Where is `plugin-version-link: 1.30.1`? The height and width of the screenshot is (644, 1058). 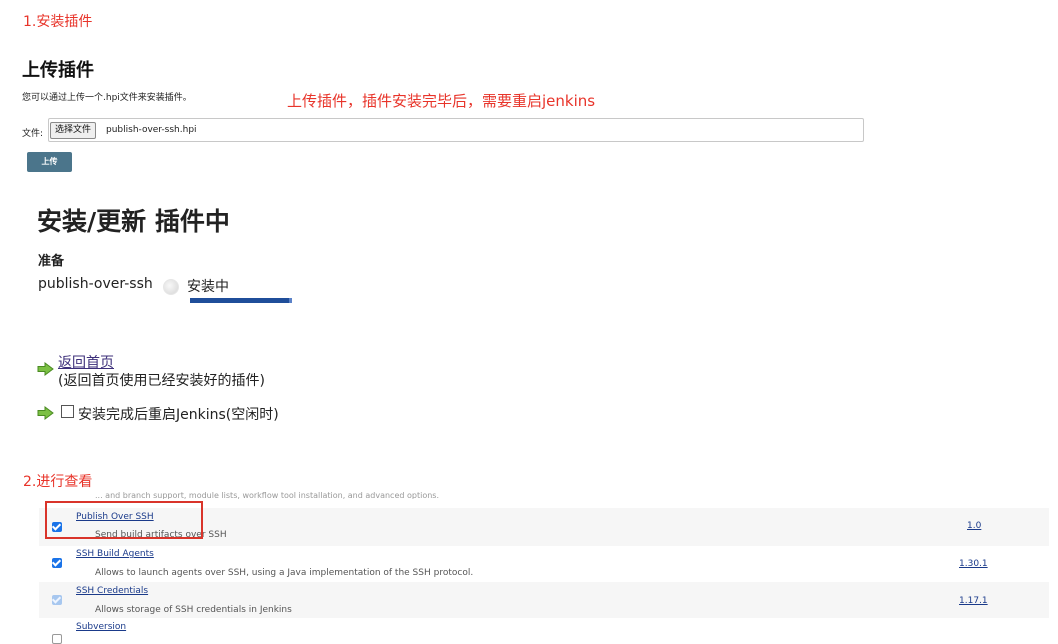
plugin-version-link: 1.30.1 is located at coordinates (973, 564).